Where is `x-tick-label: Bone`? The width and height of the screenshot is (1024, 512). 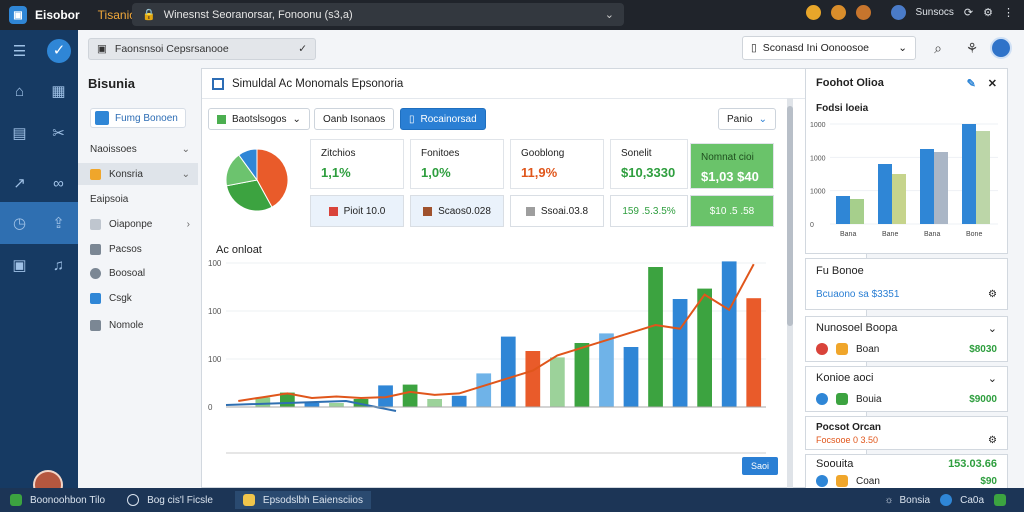
x-tick-label: Bone is located at coordinates (974, 234).